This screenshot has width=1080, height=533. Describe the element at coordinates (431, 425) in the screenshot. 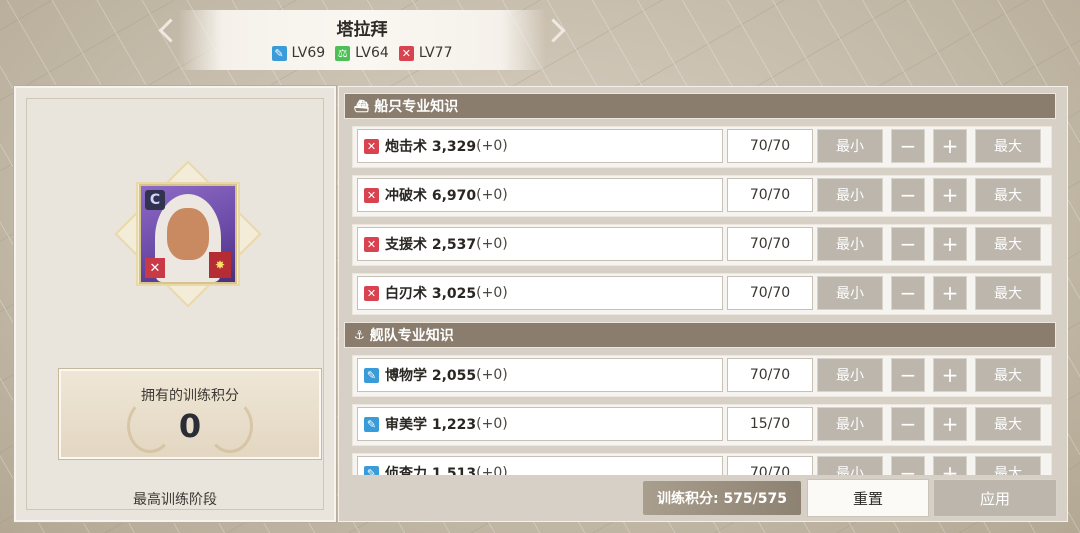

I see `skill-name: 审美学 1,223` at that location.